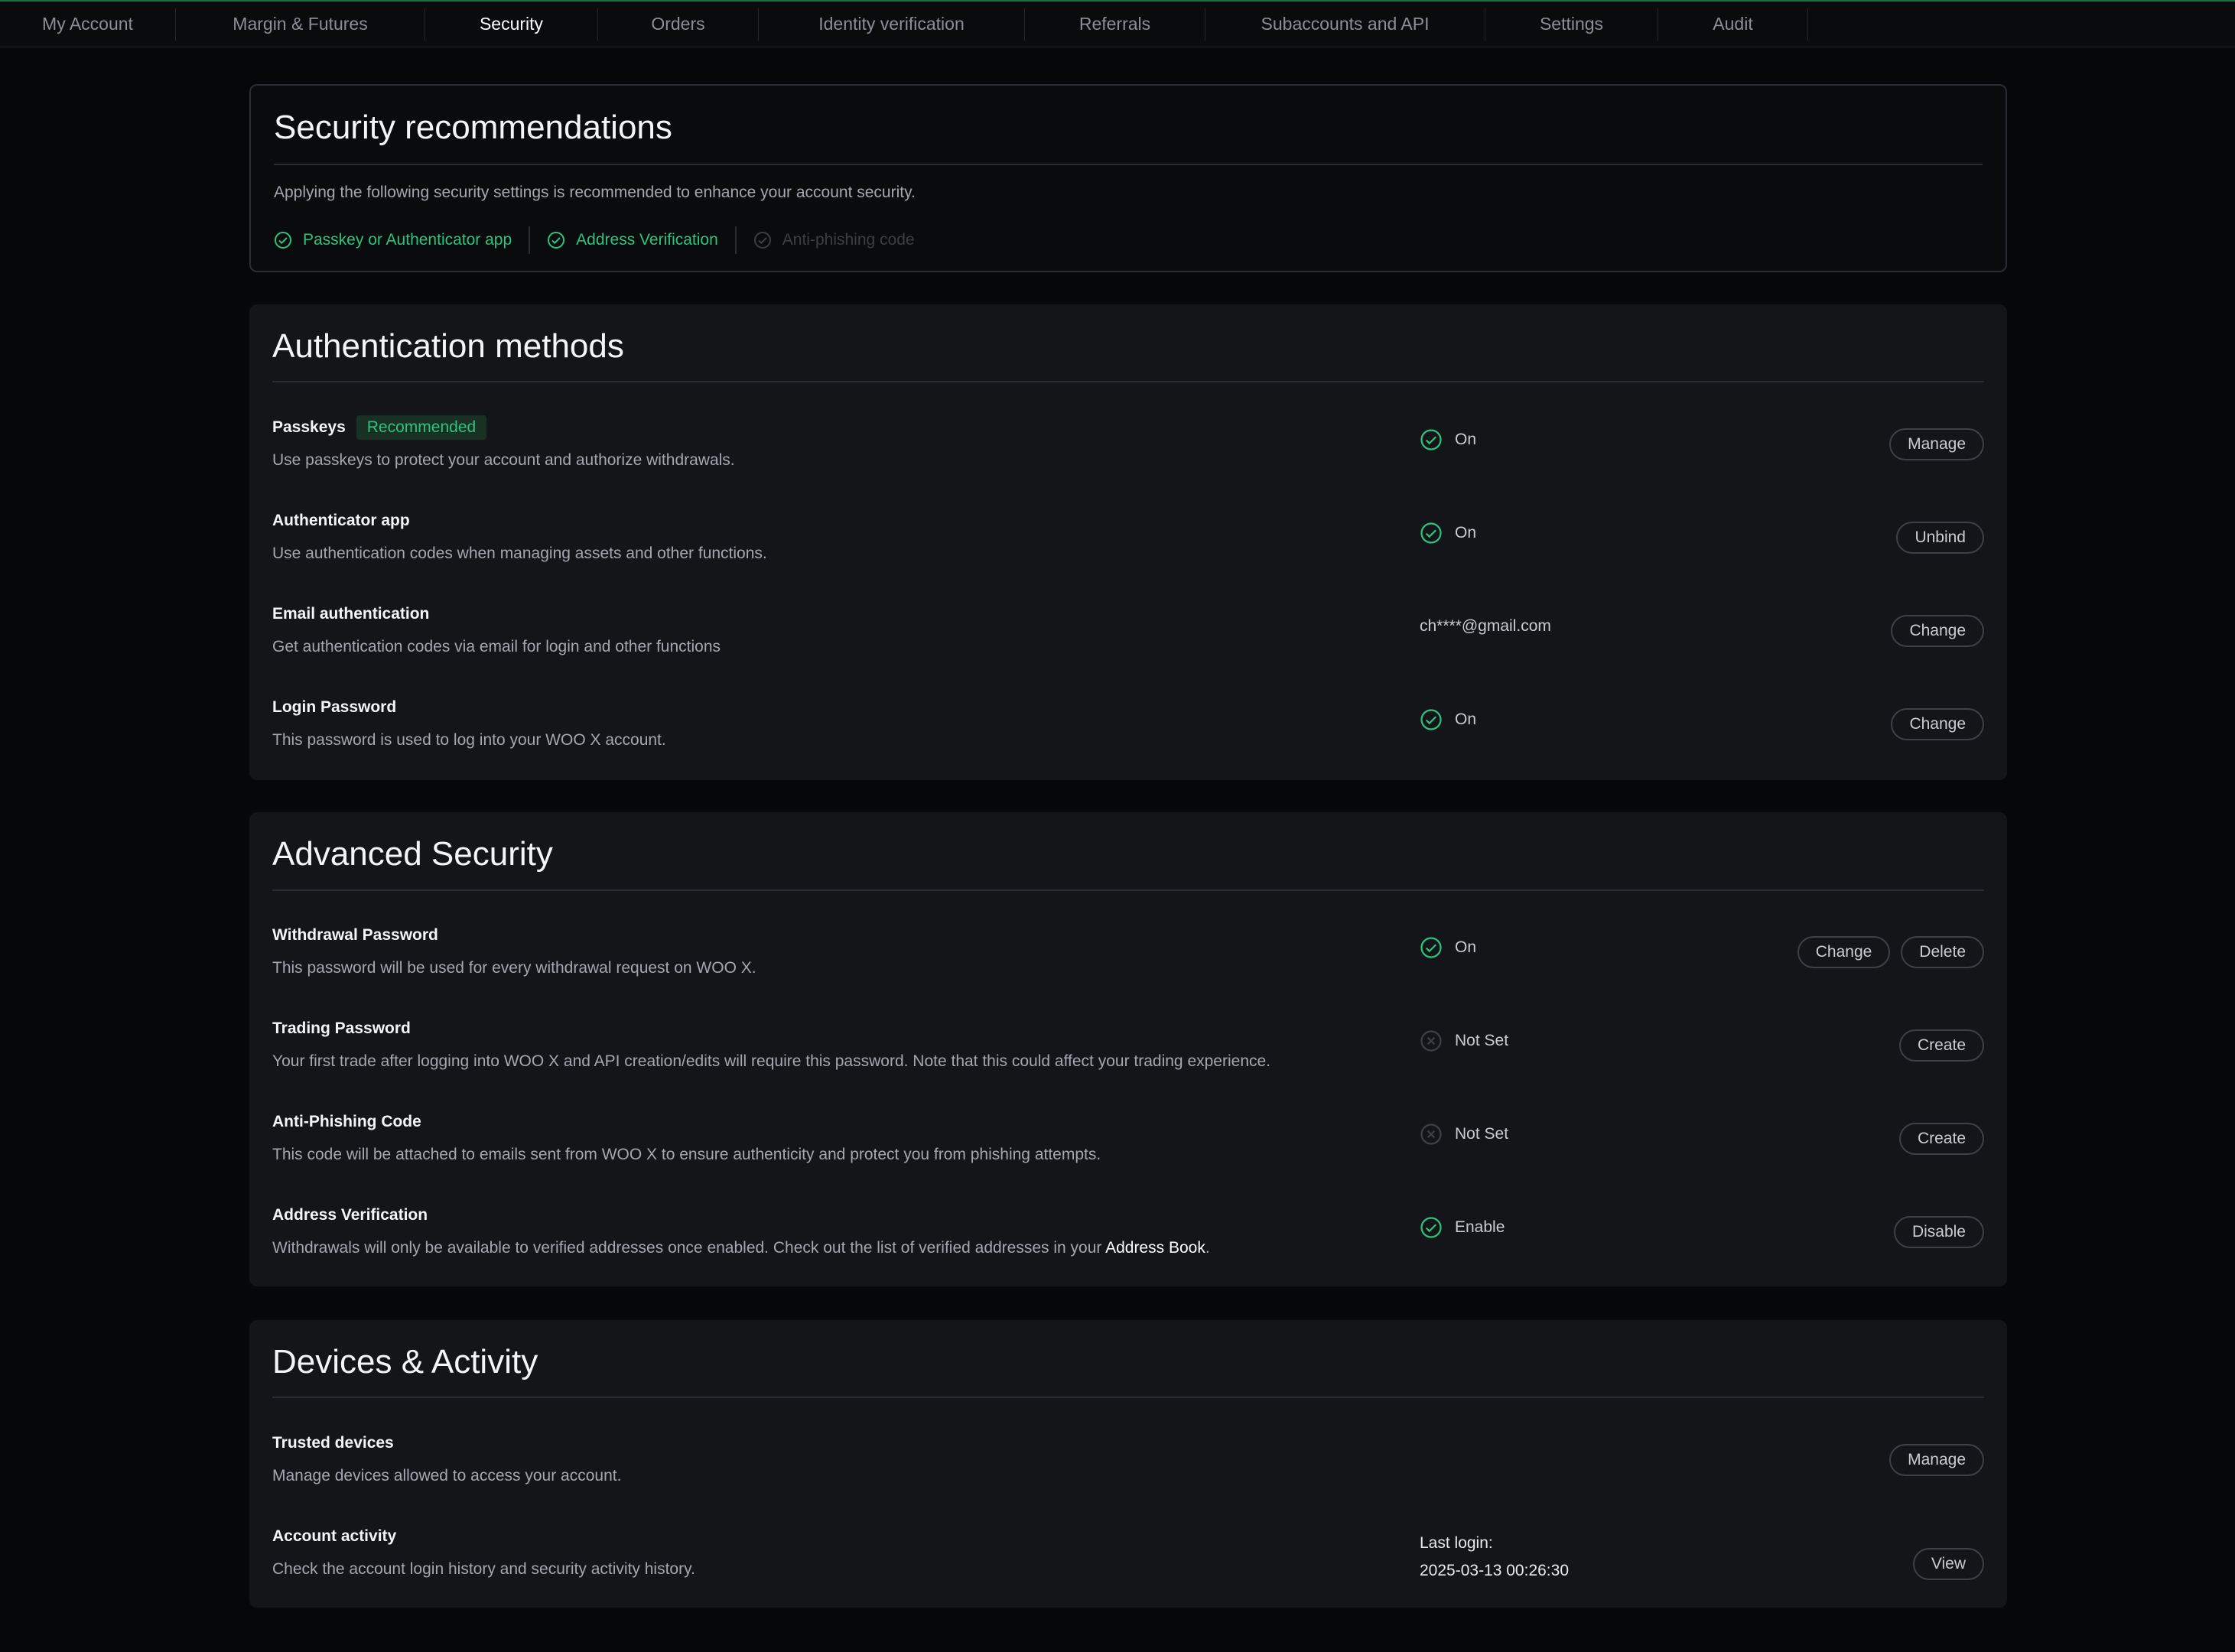  Describe the element at coordinates (1464, 1134) in the screenshot. I see `anti-phishing-status: Not Set` at that location.